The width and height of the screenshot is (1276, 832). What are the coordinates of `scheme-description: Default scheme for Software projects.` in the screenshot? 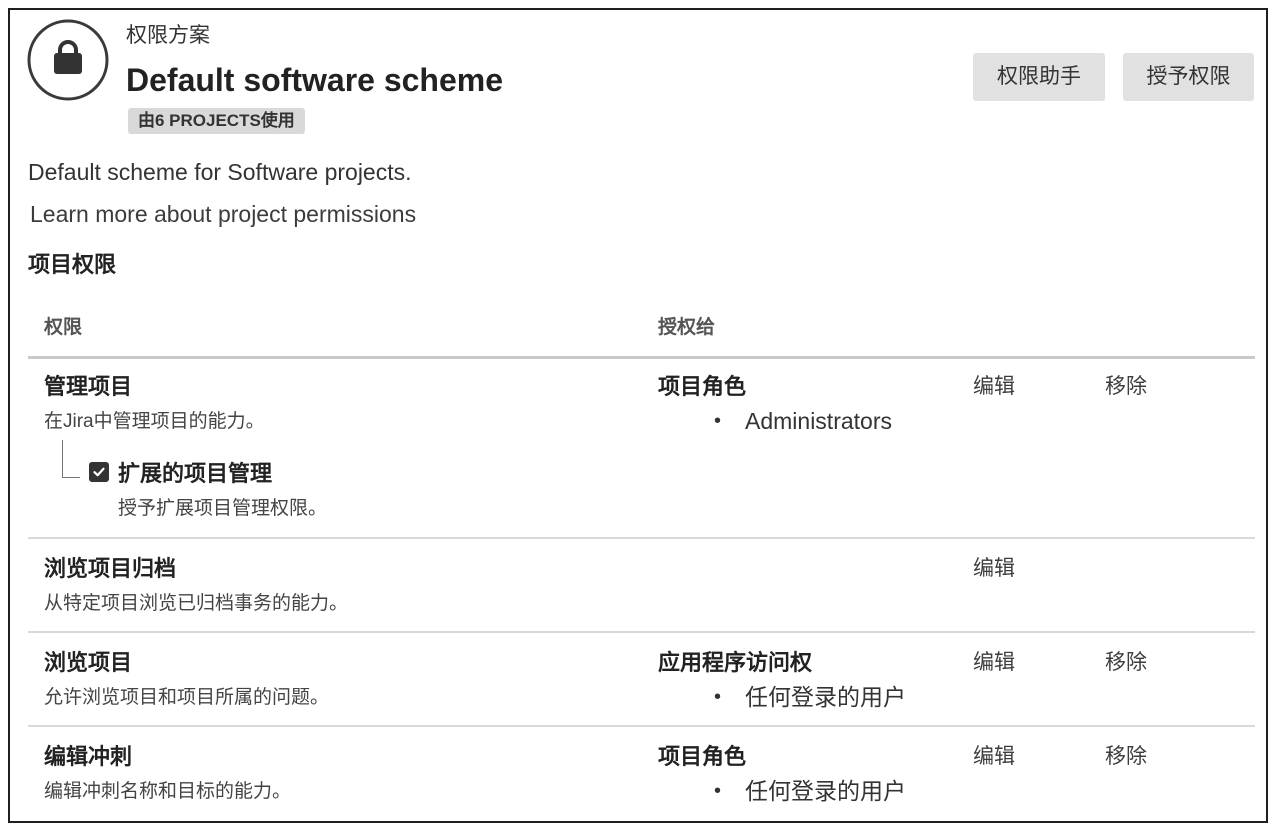 It's located at (220, 172).